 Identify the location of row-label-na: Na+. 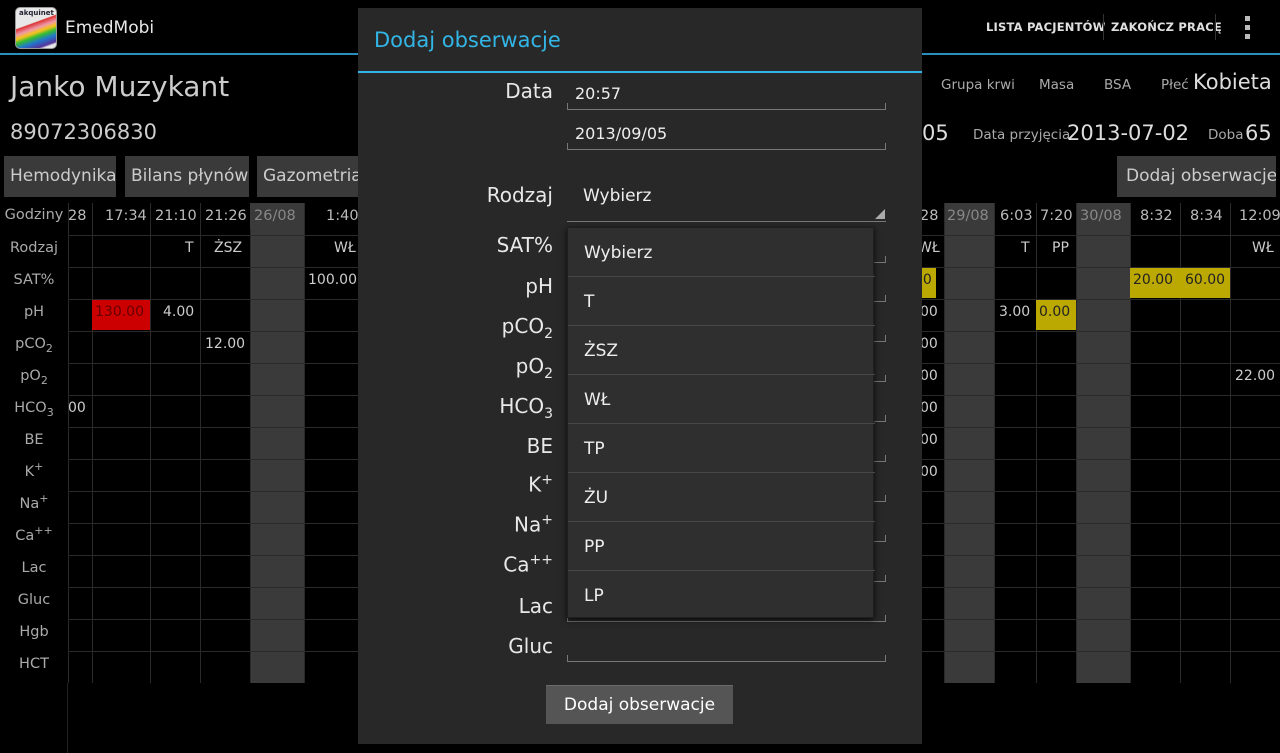
(34, 502).